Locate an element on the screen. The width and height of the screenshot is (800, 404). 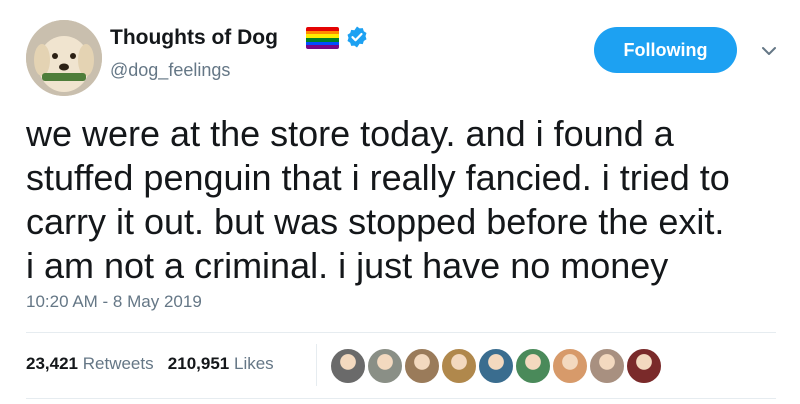
verified-badge-icon is located at coordinates (357, 37).